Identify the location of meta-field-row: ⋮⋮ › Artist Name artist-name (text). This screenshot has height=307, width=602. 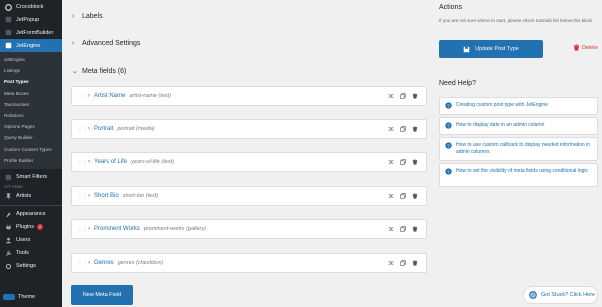
(249, 96).